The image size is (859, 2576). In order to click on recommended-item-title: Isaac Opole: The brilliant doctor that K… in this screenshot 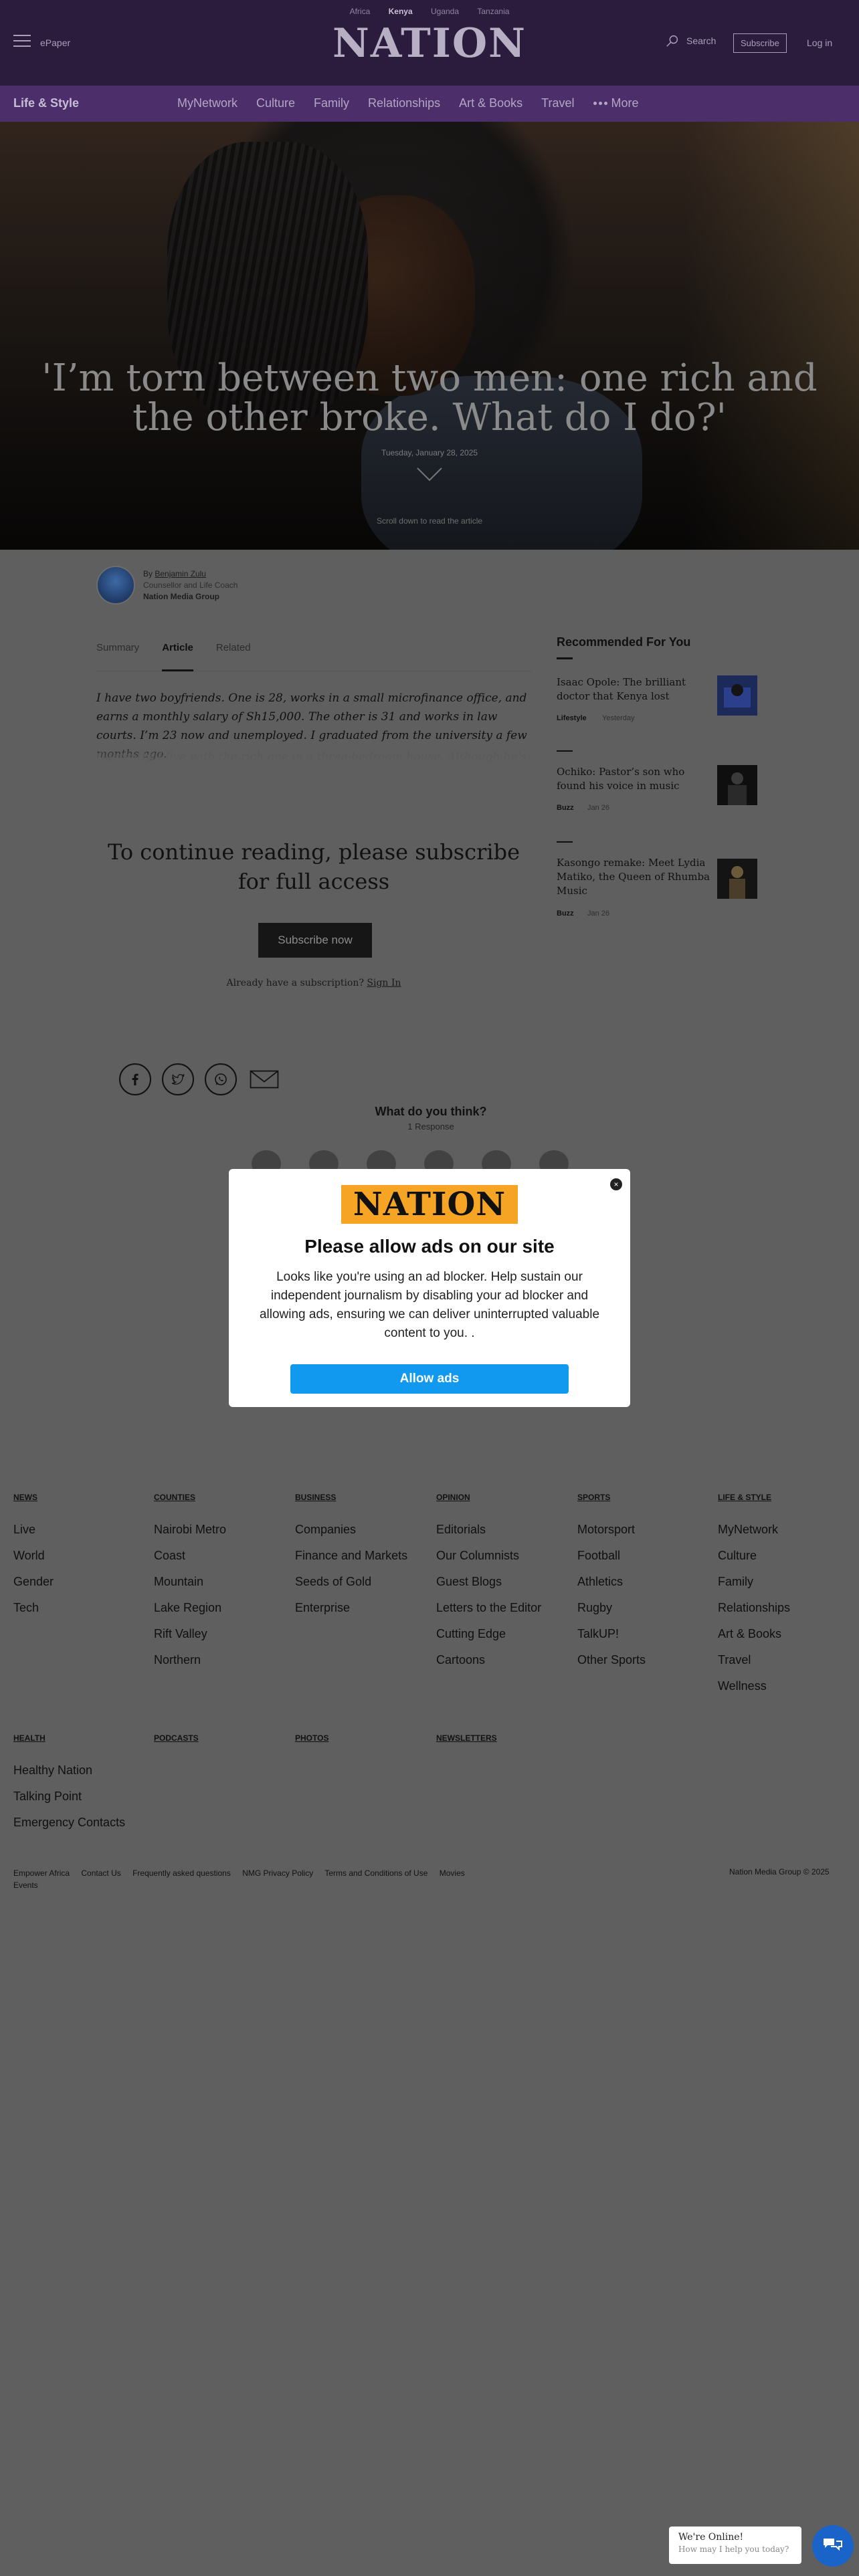, I will do `click(633, 690)`.